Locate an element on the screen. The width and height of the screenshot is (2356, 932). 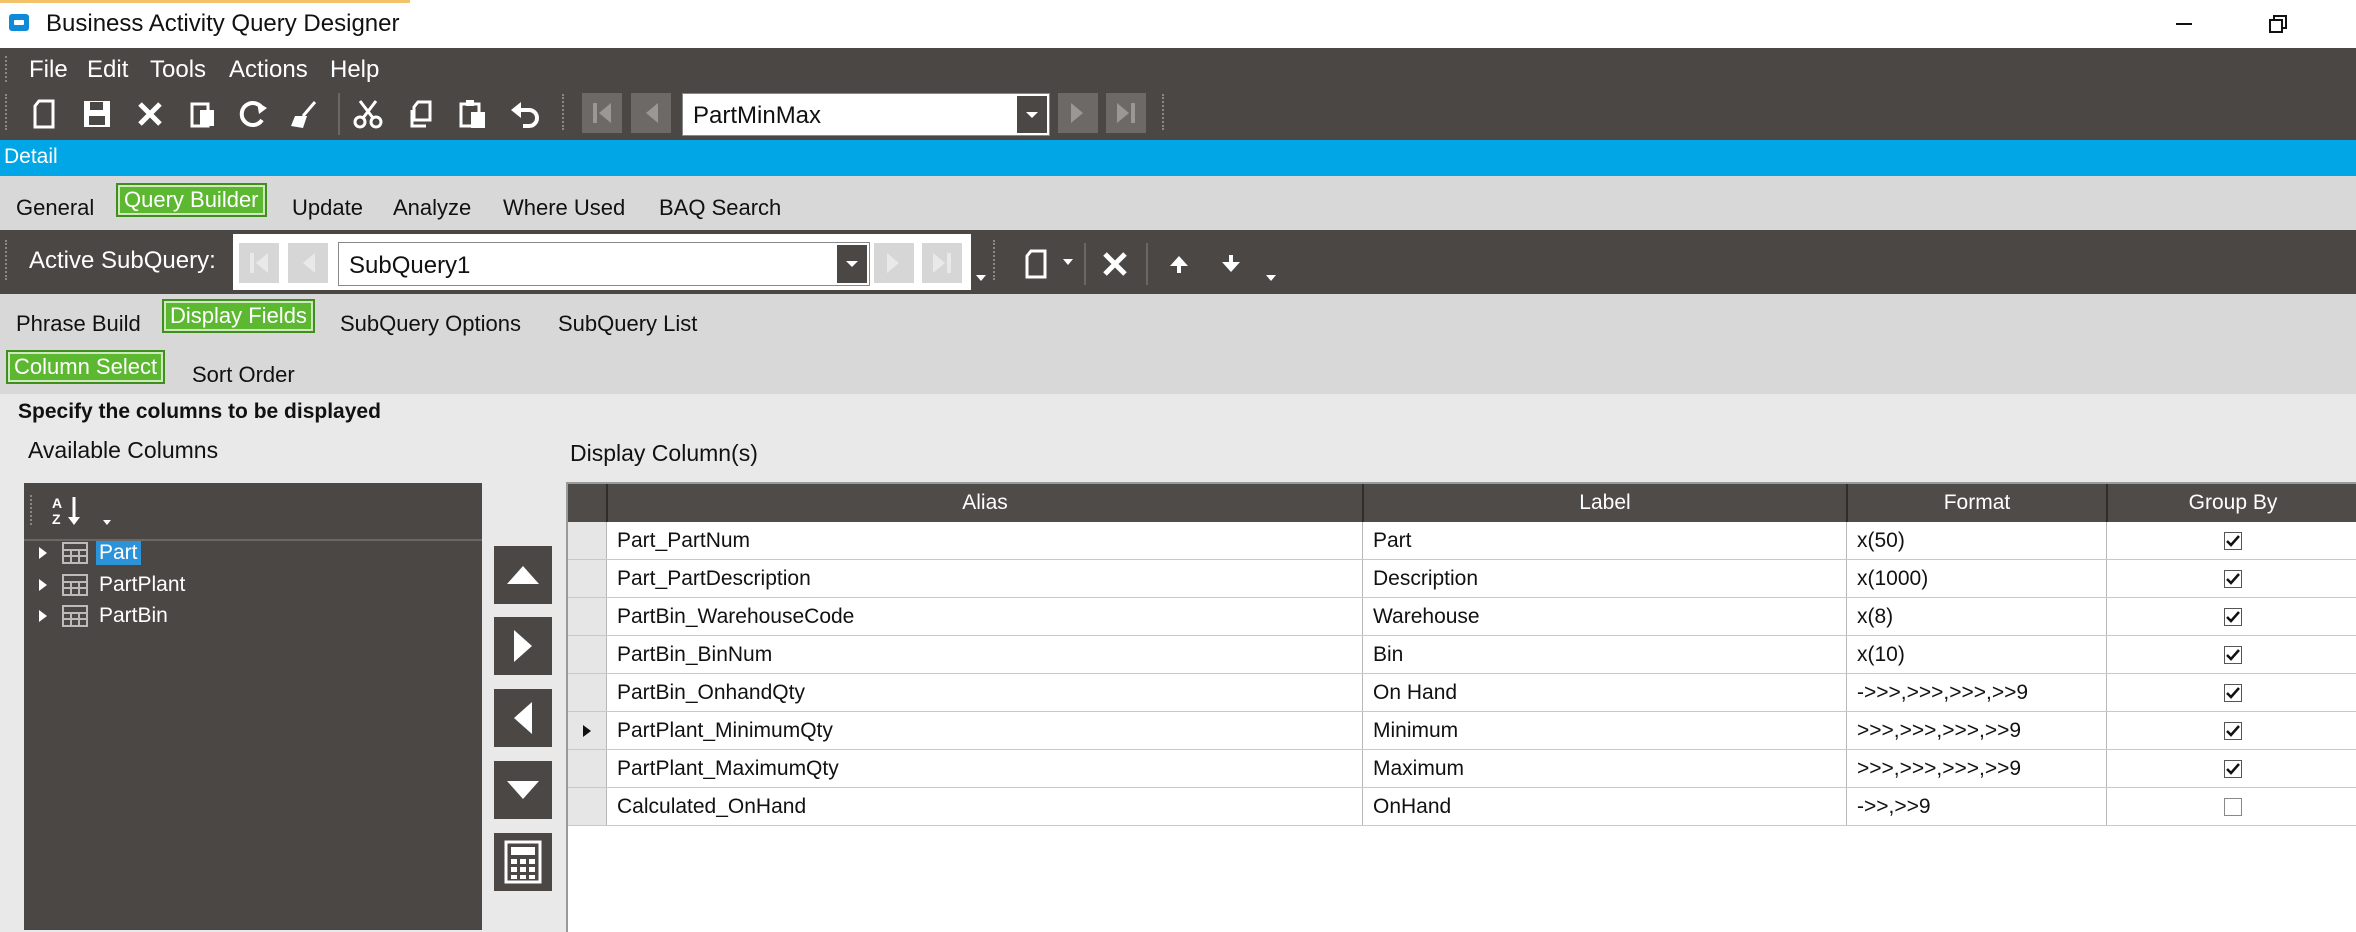
tab-where-used: Where Used is located at coordinates (564, 208).